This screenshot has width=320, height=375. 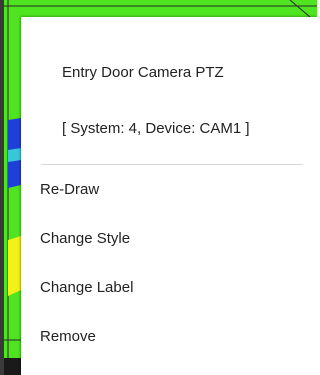 What do you see at coordinates (169, 288) in the screenshot?
I see `menu-item-change-label: Change Label` at bounding box center [169, 288].